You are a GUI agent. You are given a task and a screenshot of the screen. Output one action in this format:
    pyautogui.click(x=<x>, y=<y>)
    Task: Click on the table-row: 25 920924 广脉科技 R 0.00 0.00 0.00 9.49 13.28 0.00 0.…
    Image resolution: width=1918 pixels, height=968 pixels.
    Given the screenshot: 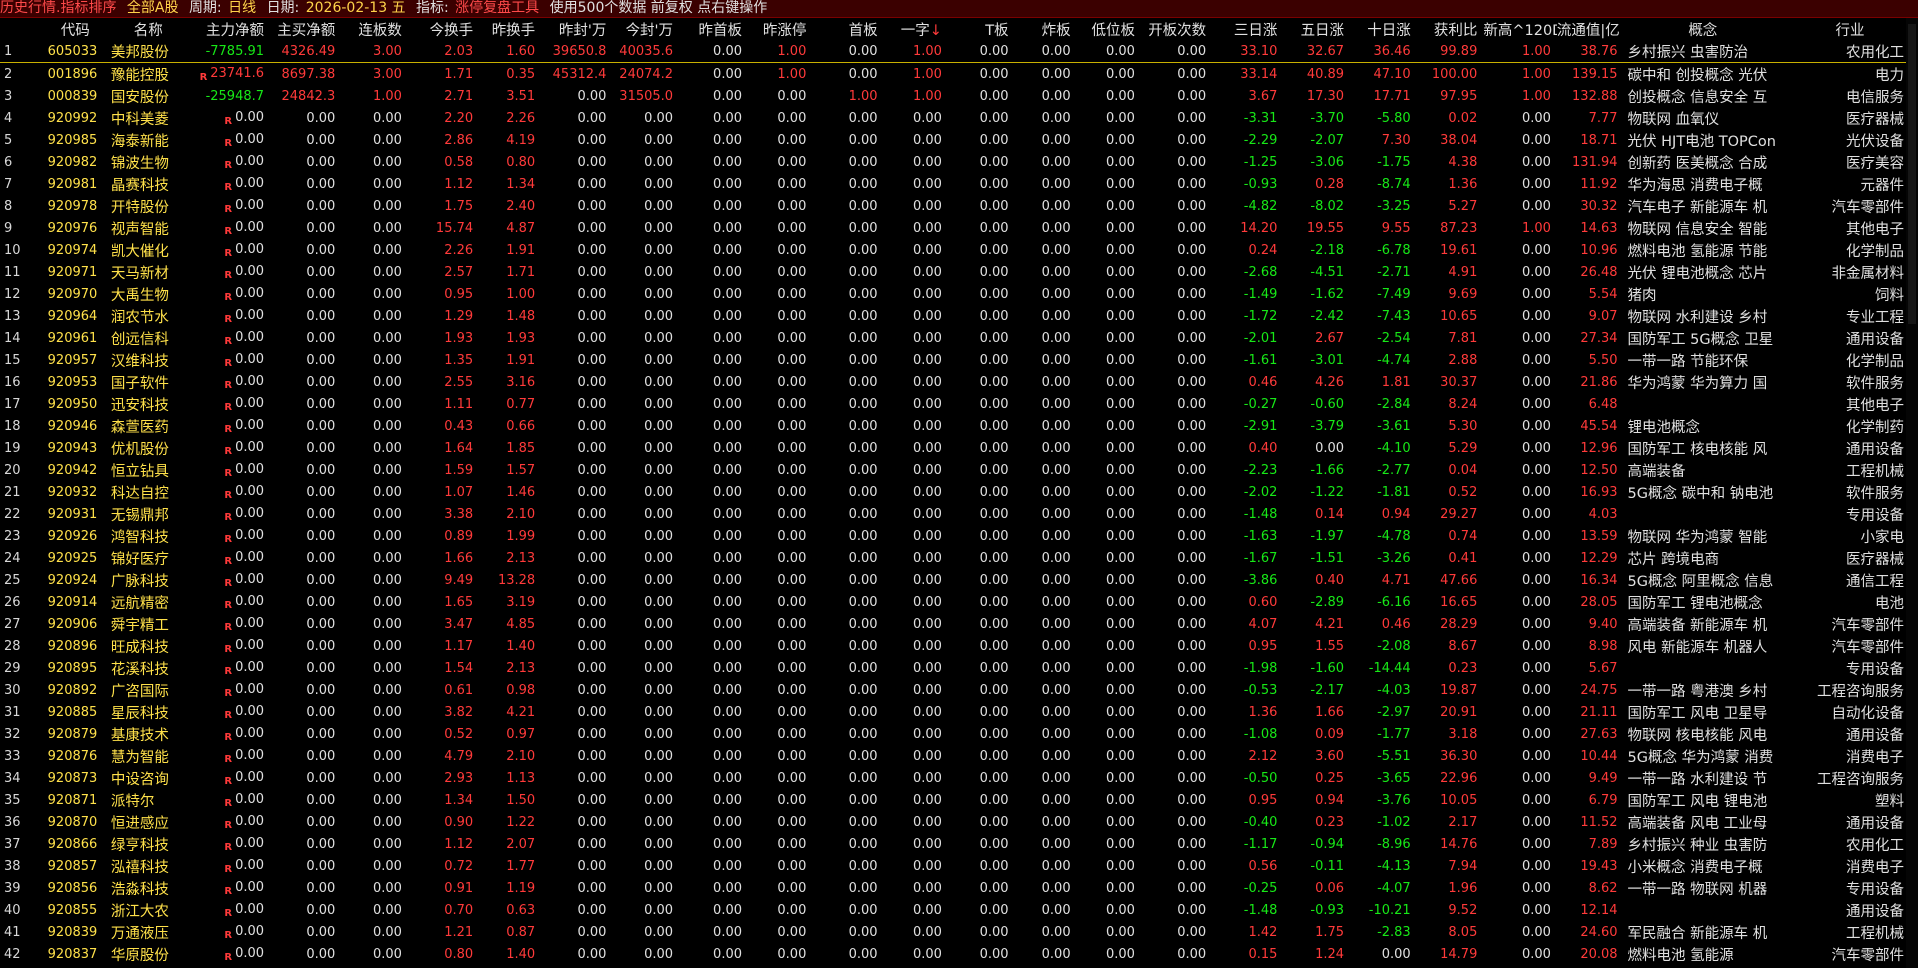 What is the action you would take?
    pyautogui.click(x=959, y=580)
    